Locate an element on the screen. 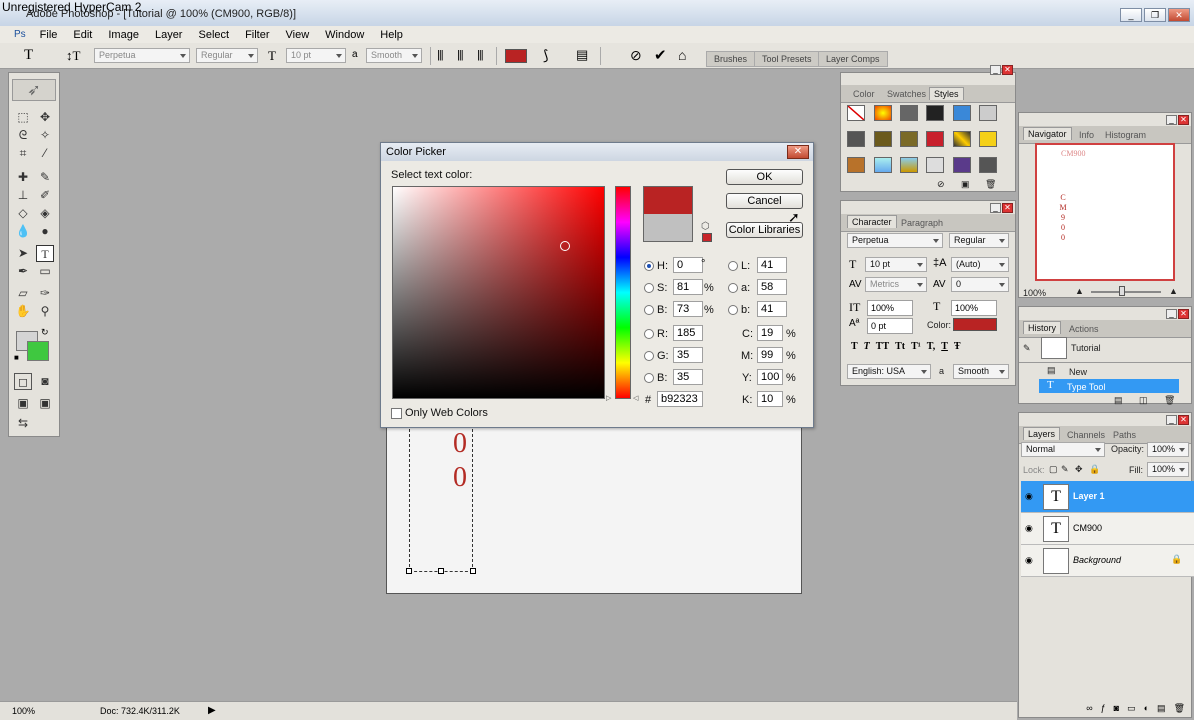 The image size is (1194, 720). char-font-select: Perpetua is located at coordinates (895, 240).